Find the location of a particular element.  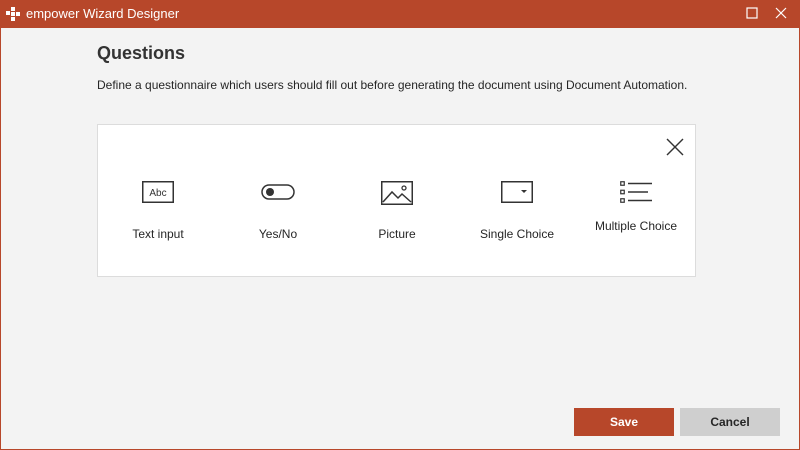

close-window-button is located at coordinates (781, 14).